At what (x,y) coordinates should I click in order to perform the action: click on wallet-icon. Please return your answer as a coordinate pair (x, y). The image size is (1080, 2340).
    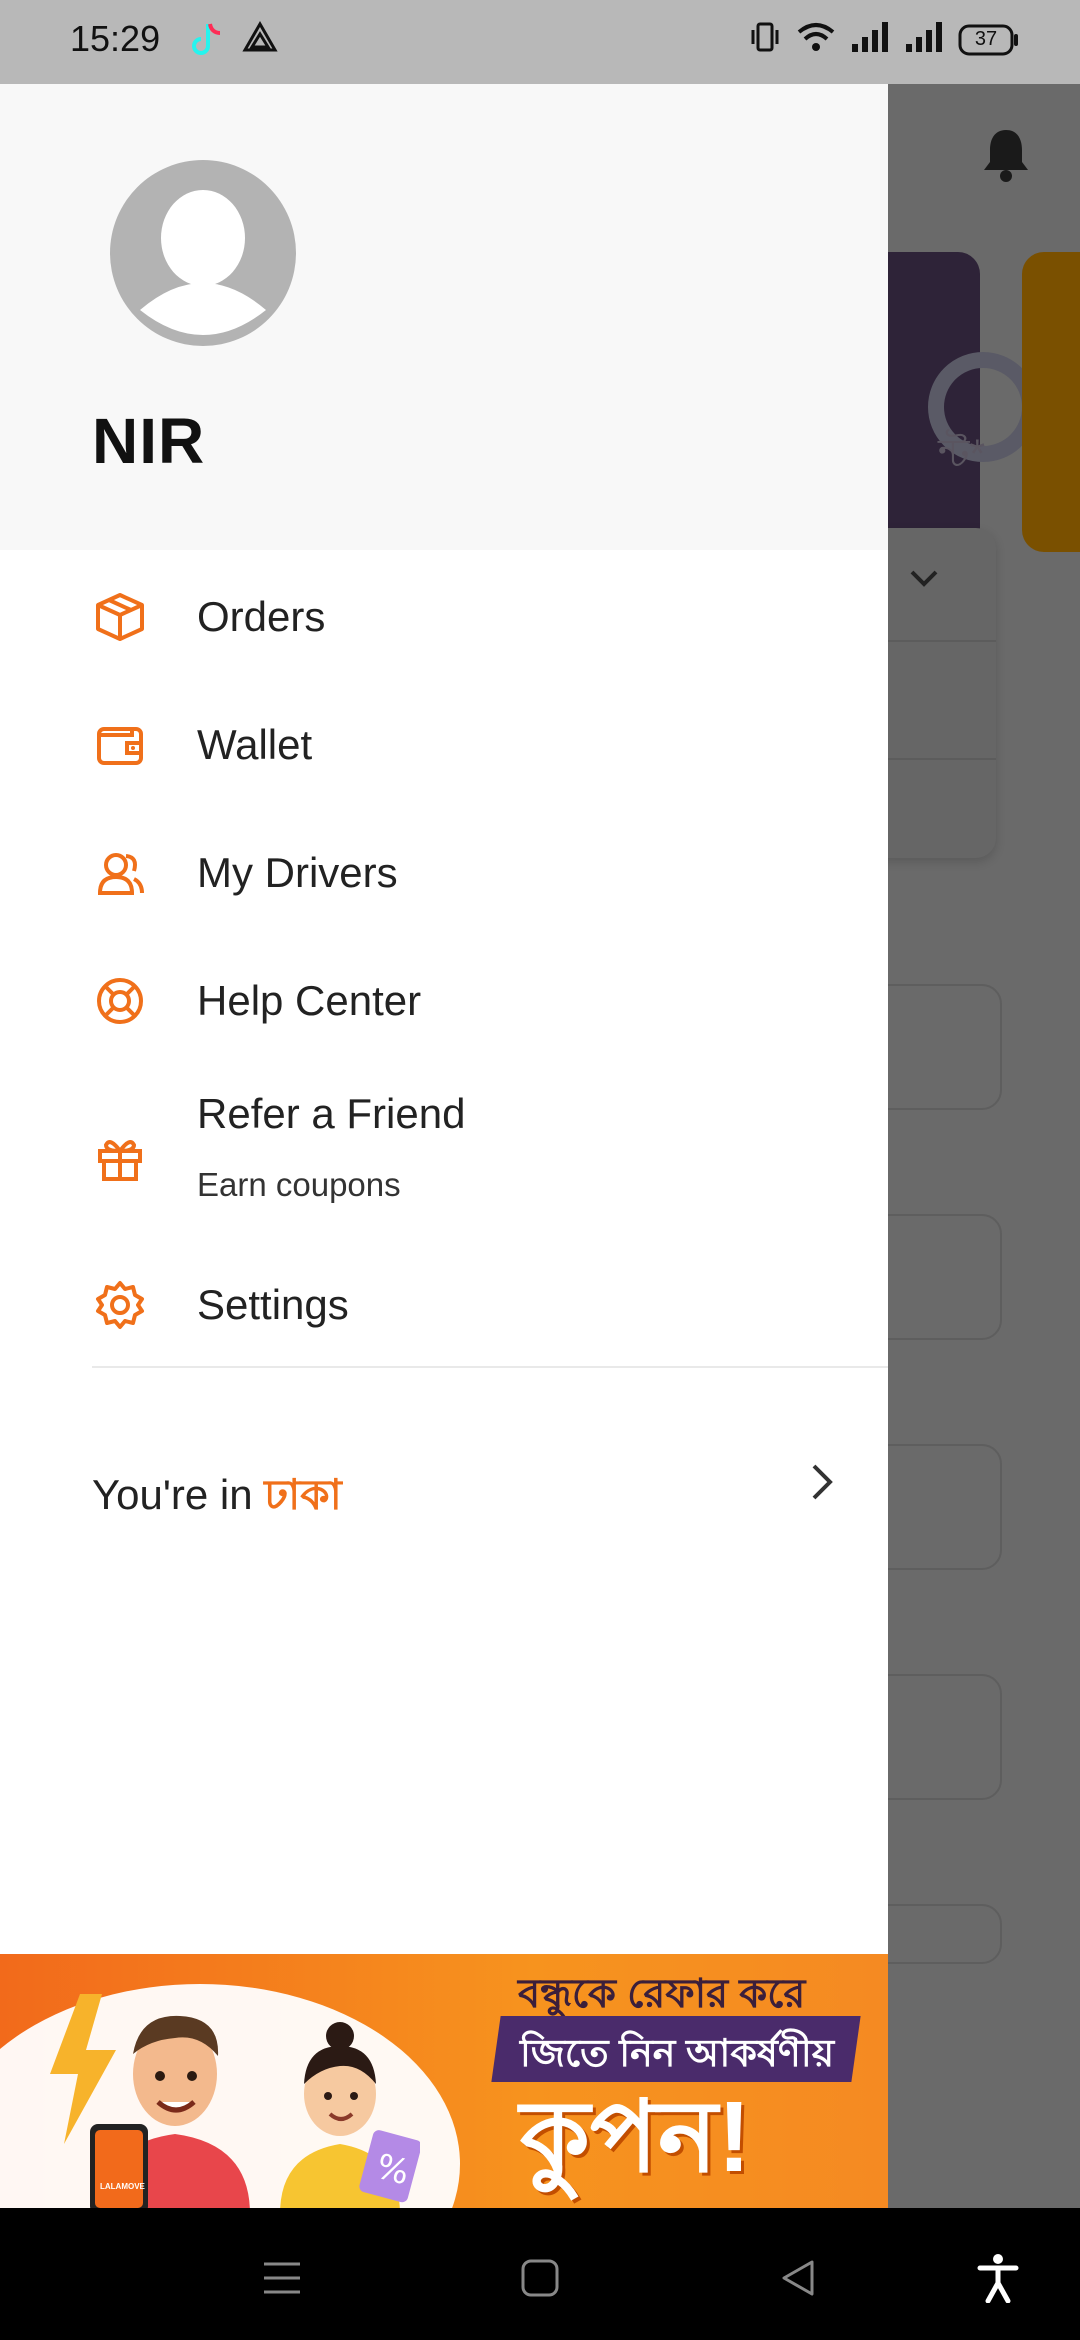
    Looking at the image, I should click on (120, 745).